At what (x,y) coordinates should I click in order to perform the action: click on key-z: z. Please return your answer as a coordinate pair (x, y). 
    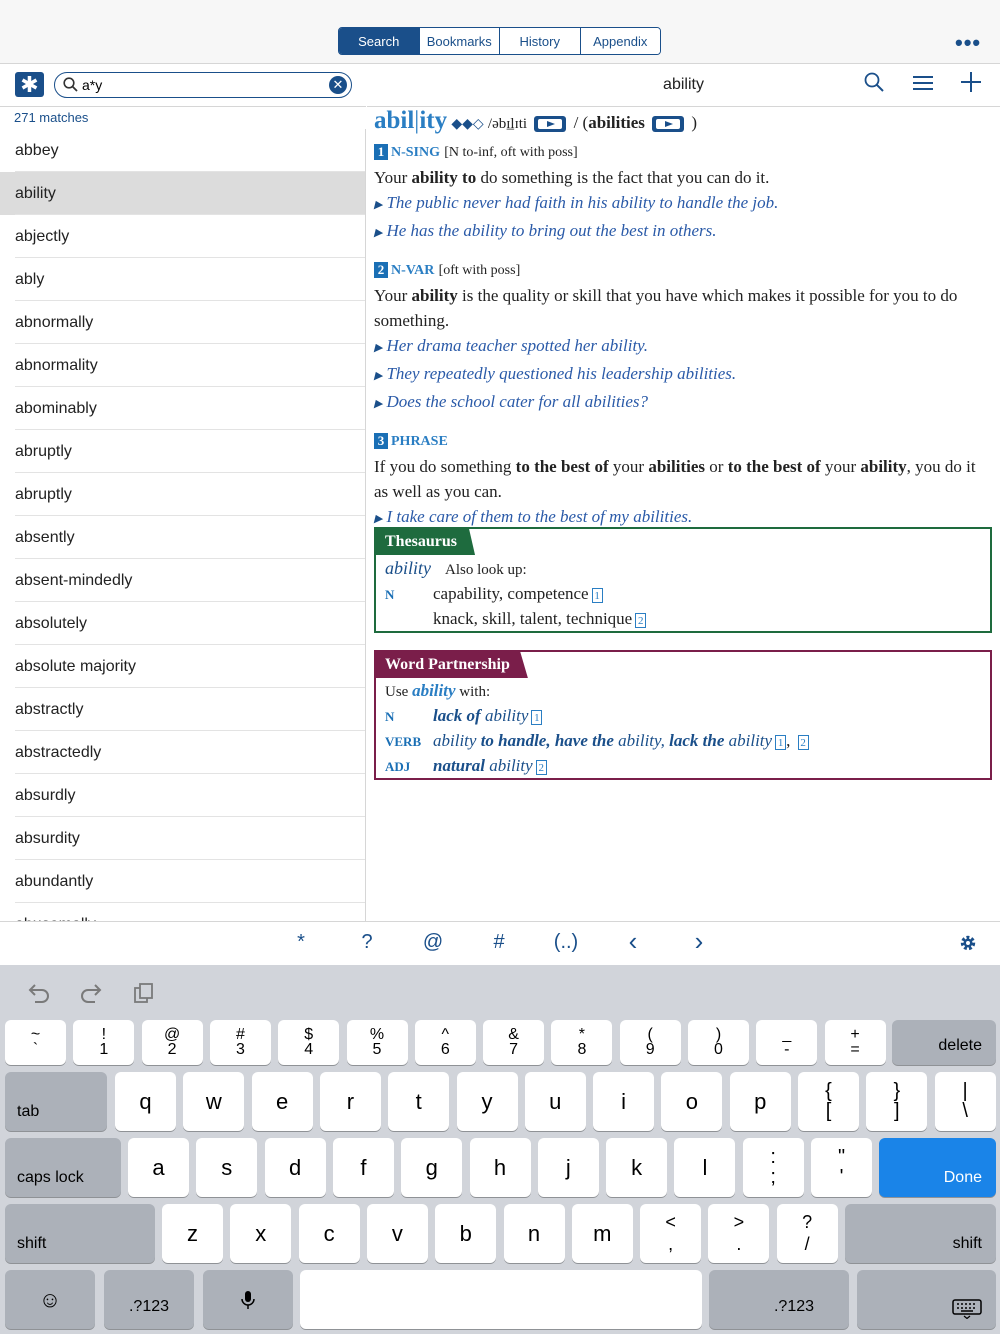
    Looking at the image, I should click on (192, 1233).